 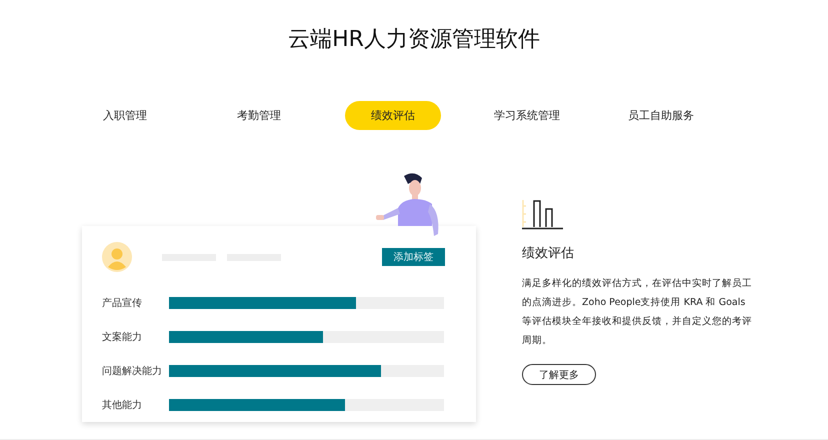 I want to click on avatar-icon, so click(x=117, y=257).